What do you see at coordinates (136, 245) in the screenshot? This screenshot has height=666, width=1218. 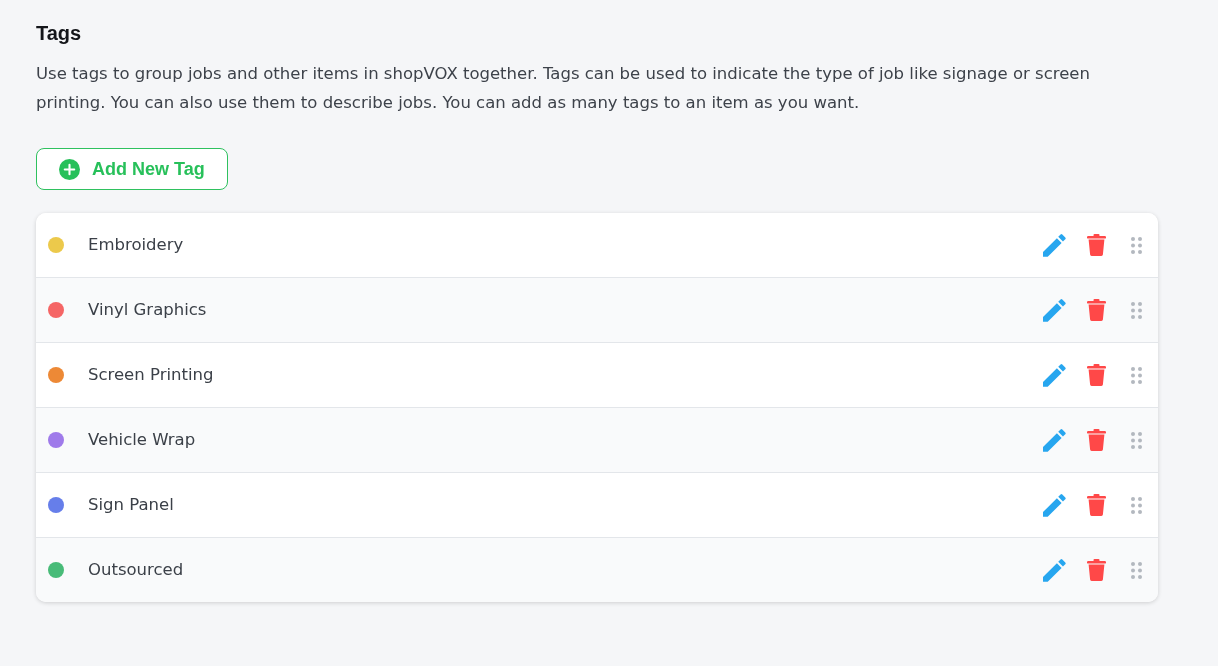 I see `tag-name: Embroidery` at bounding box center [136, 245].